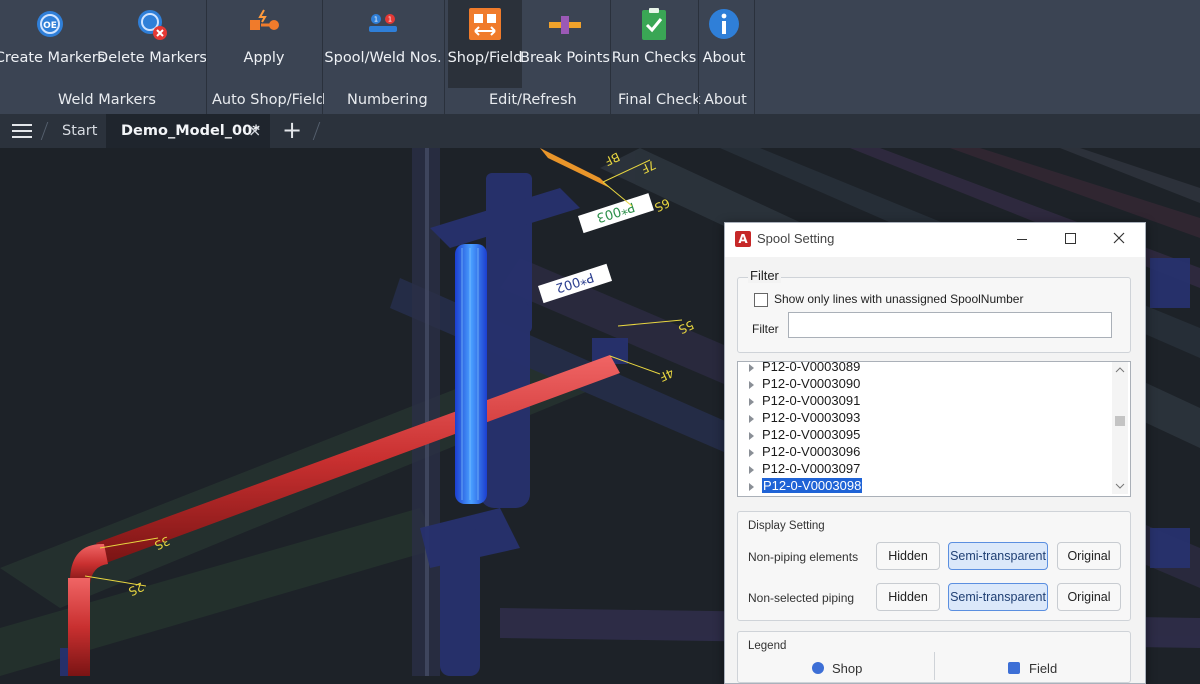 Image resolution: width=1200 pixels, height=684 pixels. What do you see at coordinates (764, 275) in the screenshot?
I see `filter-group-title: Filter` at bounding box center [764, 275].